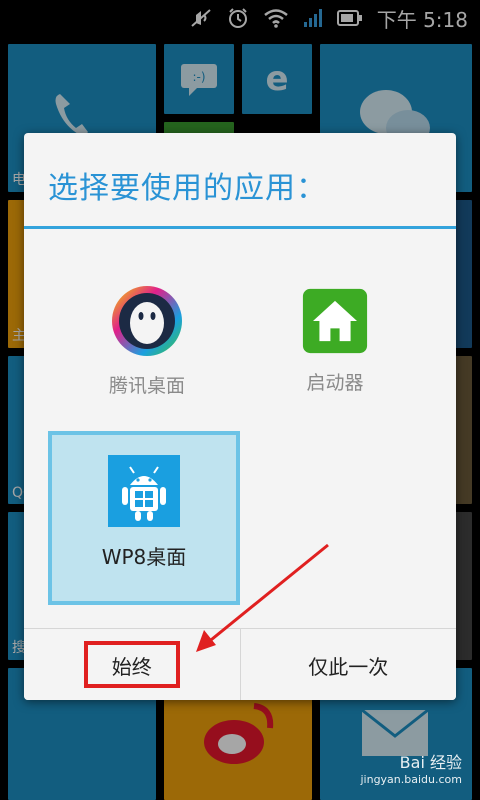 This screenshot has width=480, height=800. What do you see at coordinates (187, 188) in the screenshot?
I see `dialog-title: 选择要使用的应用：` at bounding box center [187, 188].